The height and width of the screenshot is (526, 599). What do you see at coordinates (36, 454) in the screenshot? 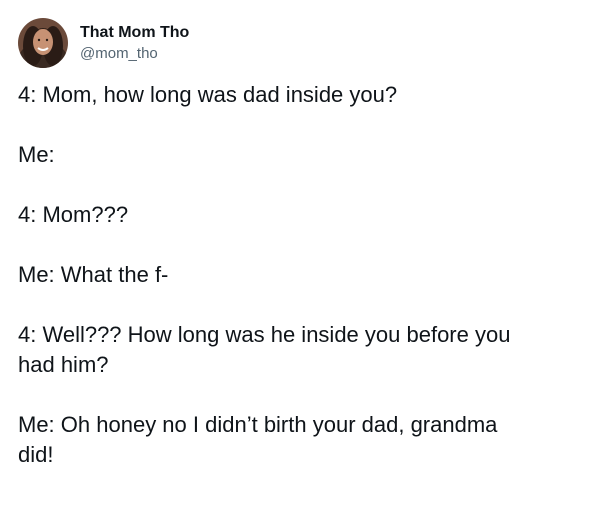
I see `tweet-line: did!` at bounding box center [36, 454].